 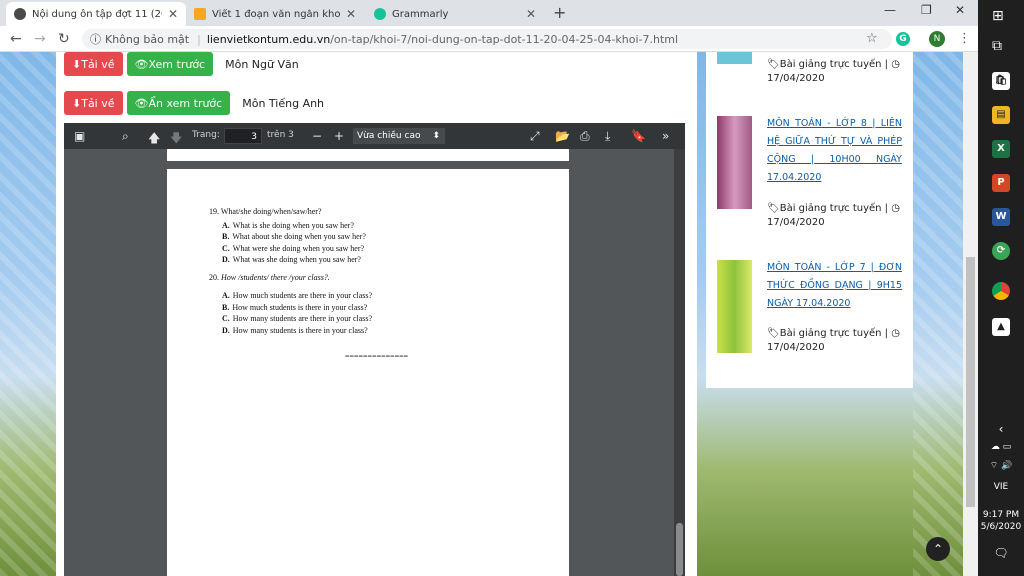 I want to click on info-icon: ⓘ, so click(x=95, y=39).